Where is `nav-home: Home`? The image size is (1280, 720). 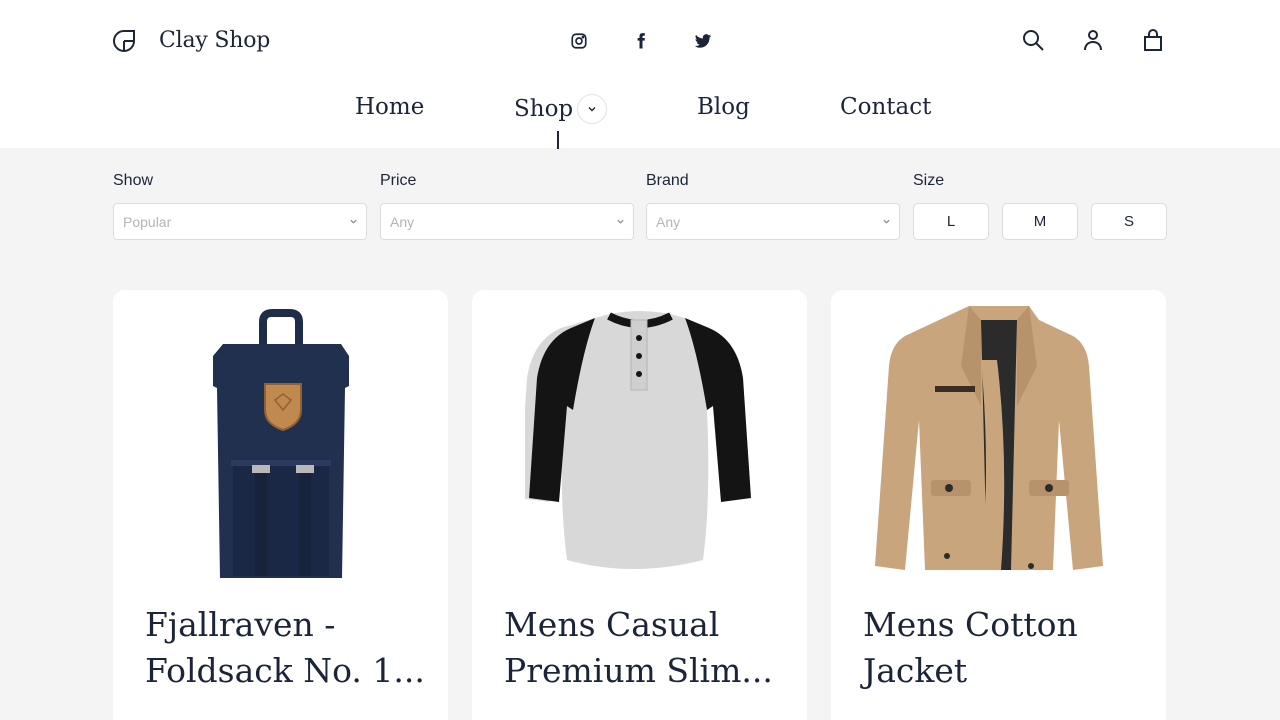 nav-home: Home is located at coordinates (389, 107).